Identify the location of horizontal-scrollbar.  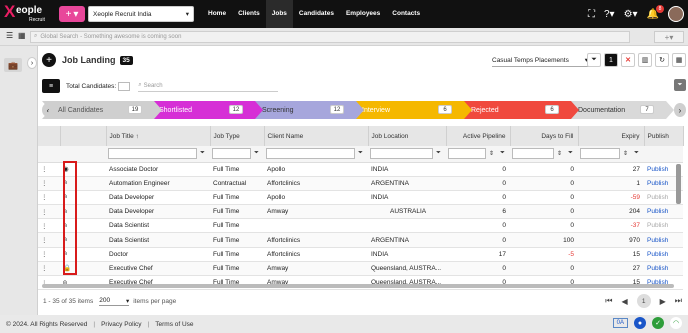
(358, 286).